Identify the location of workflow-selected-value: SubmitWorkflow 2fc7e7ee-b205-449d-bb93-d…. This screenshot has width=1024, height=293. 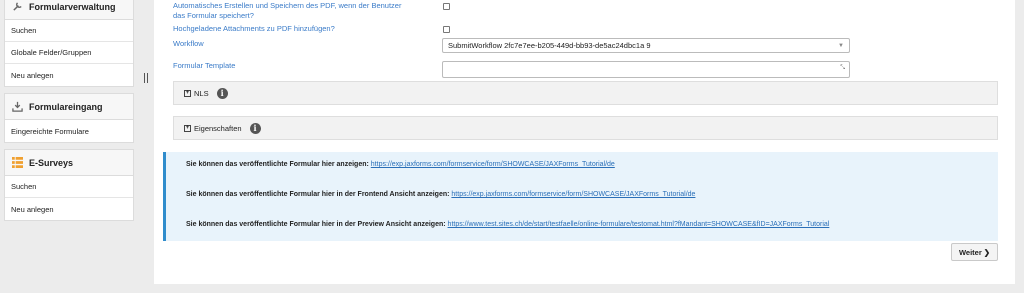
(549, 45).